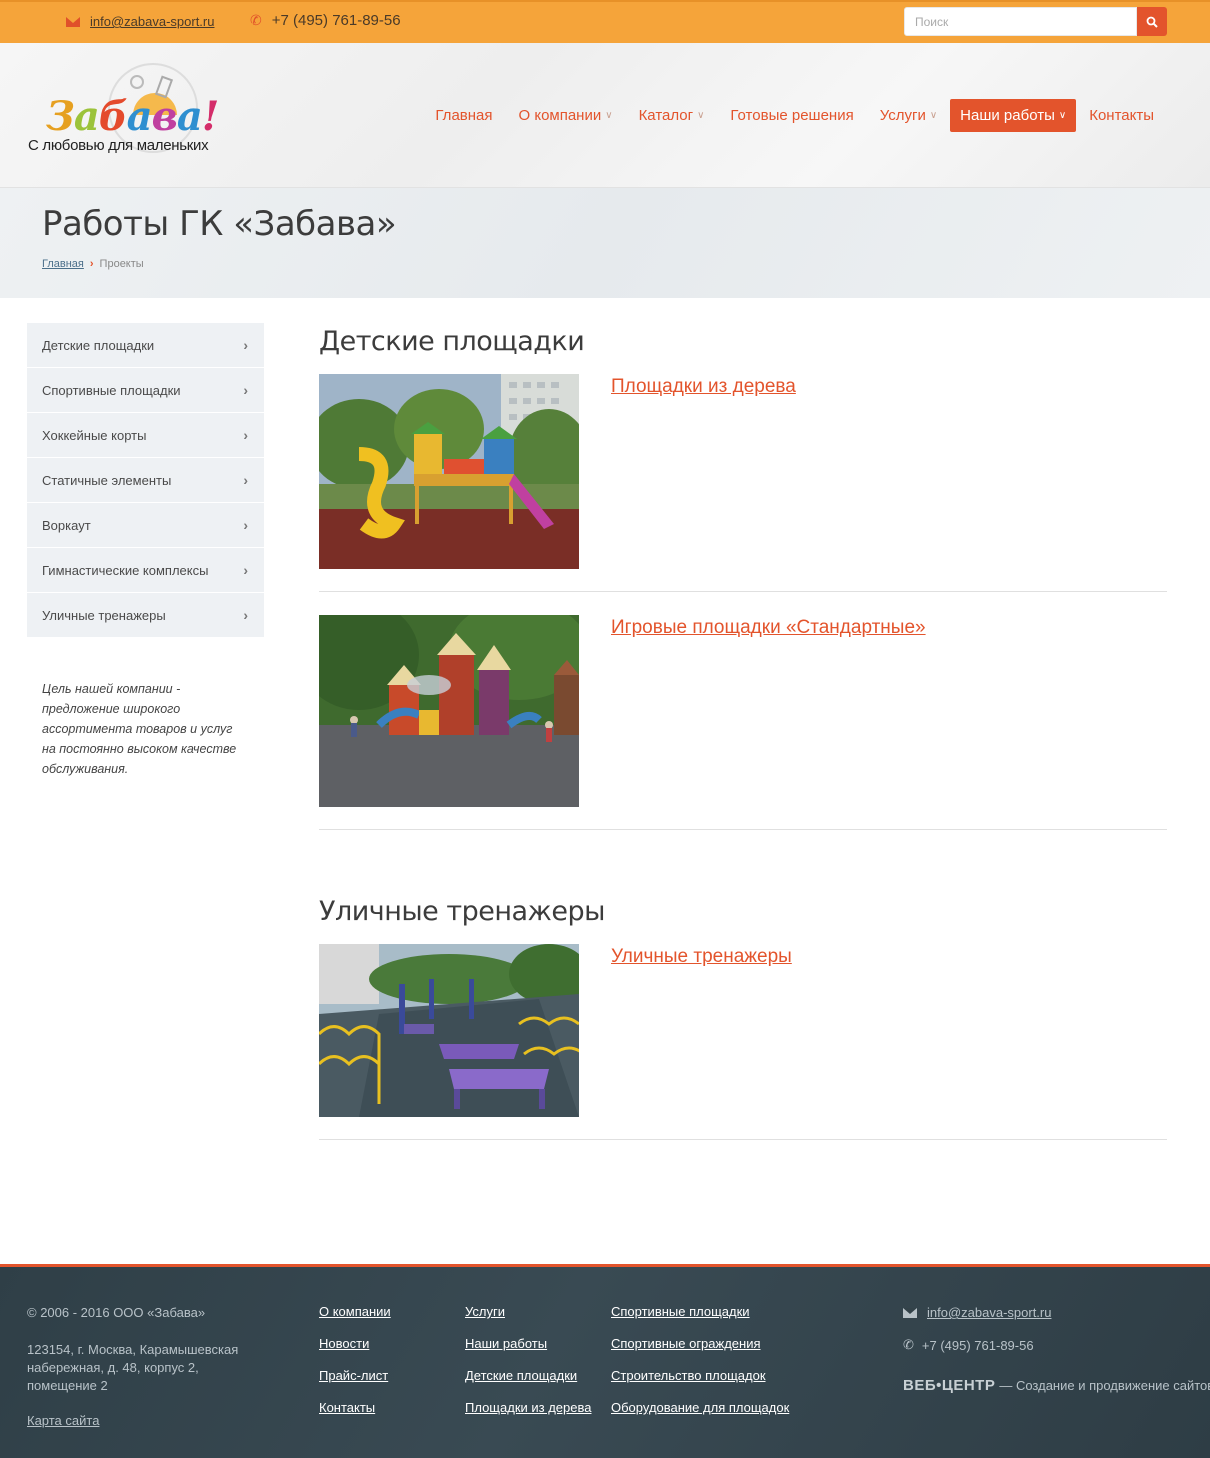 This screenshot has height=1458, width=1210. I want to click on nav-item-label: О компании, so click(560, 115).